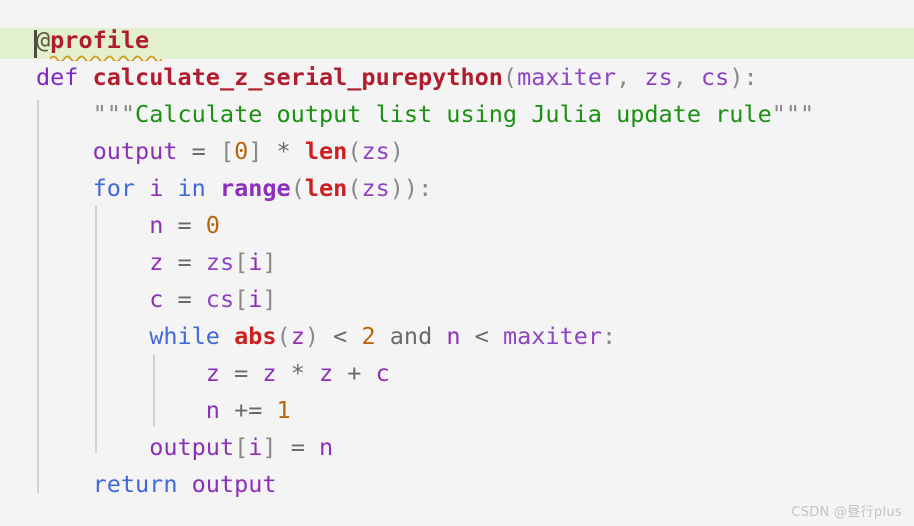  I want to click on argument-zs: zs, so click(375, 188).